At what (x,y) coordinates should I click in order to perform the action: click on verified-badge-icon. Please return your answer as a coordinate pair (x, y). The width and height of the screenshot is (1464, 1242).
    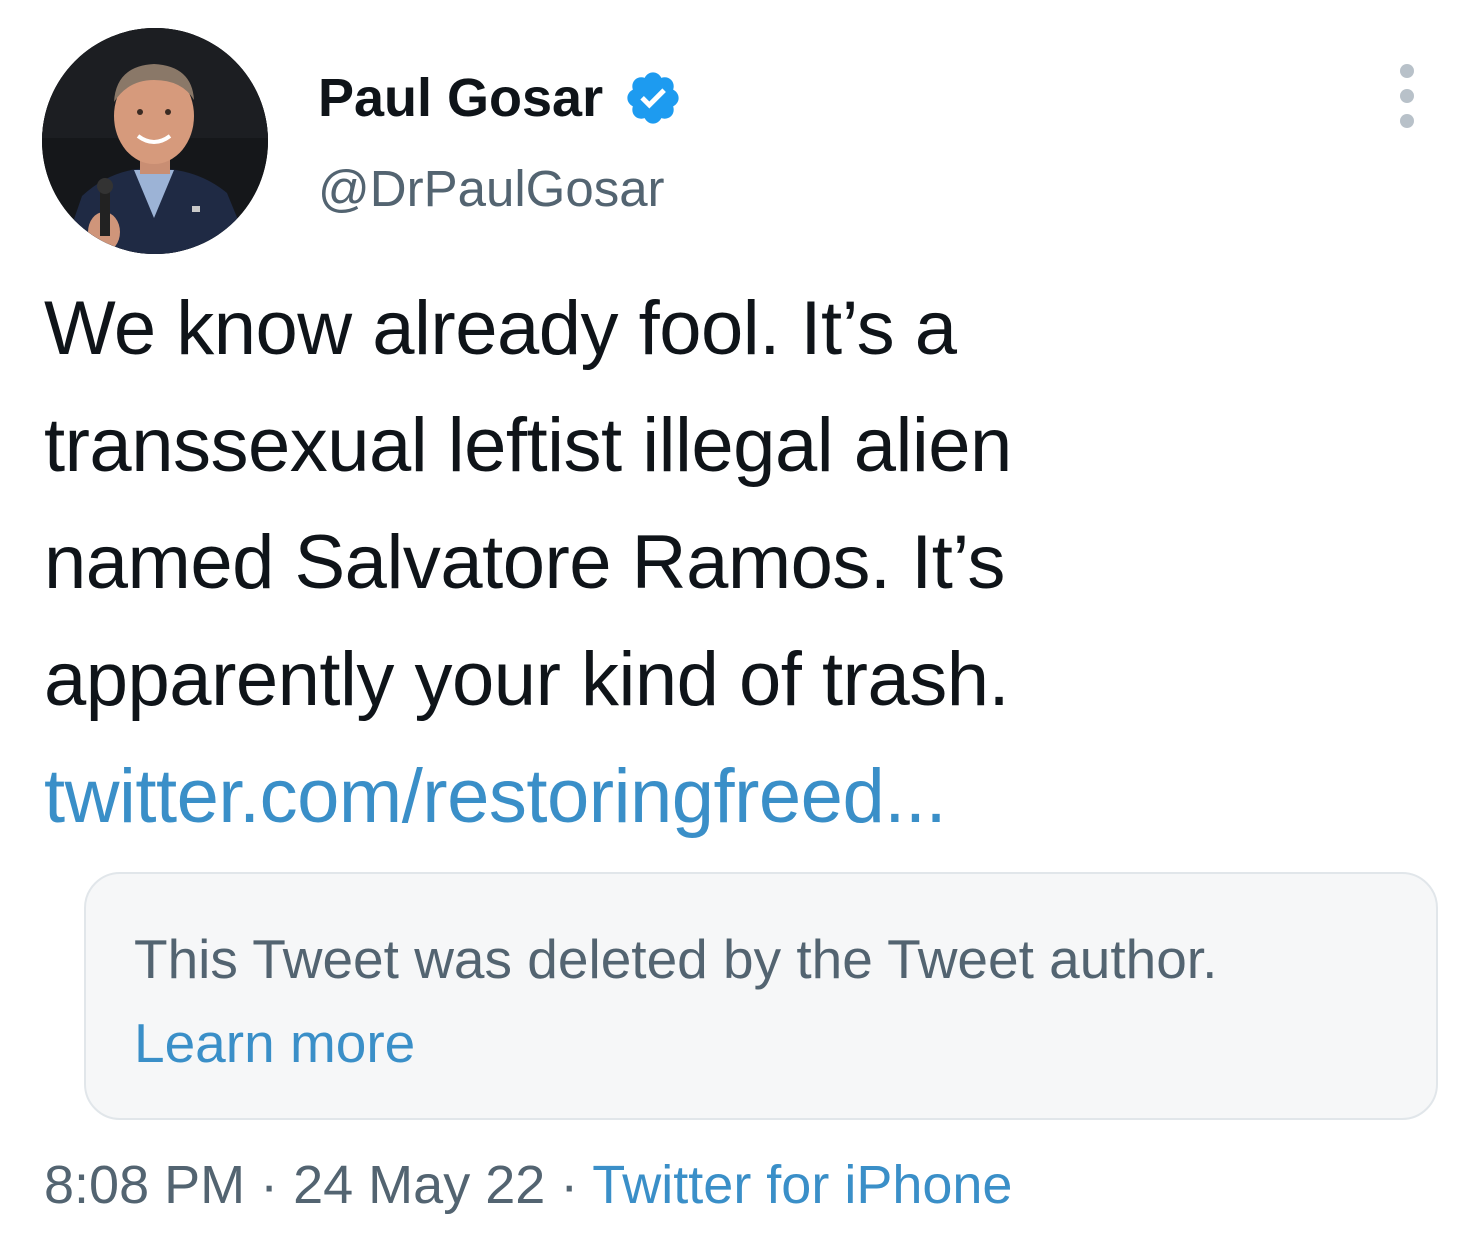
    Looking at the image, I should click on (653, 98).